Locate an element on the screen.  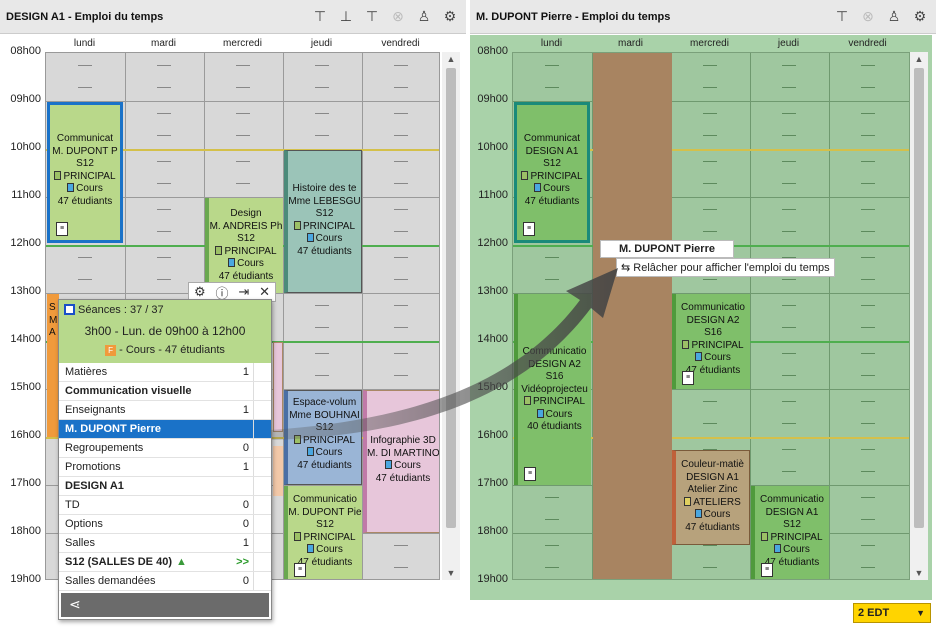
popup-row: Communication visuelle is located at coordinates (165, 391).